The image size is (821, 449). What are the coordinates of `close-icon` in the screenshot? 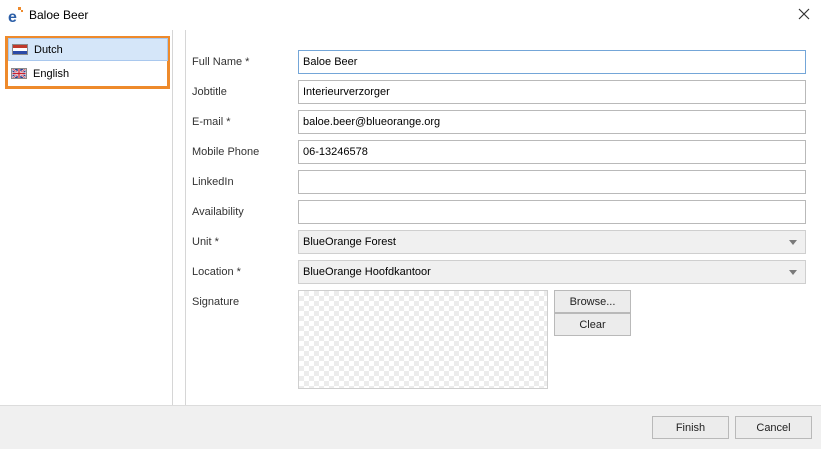 It's located at (804, 14).